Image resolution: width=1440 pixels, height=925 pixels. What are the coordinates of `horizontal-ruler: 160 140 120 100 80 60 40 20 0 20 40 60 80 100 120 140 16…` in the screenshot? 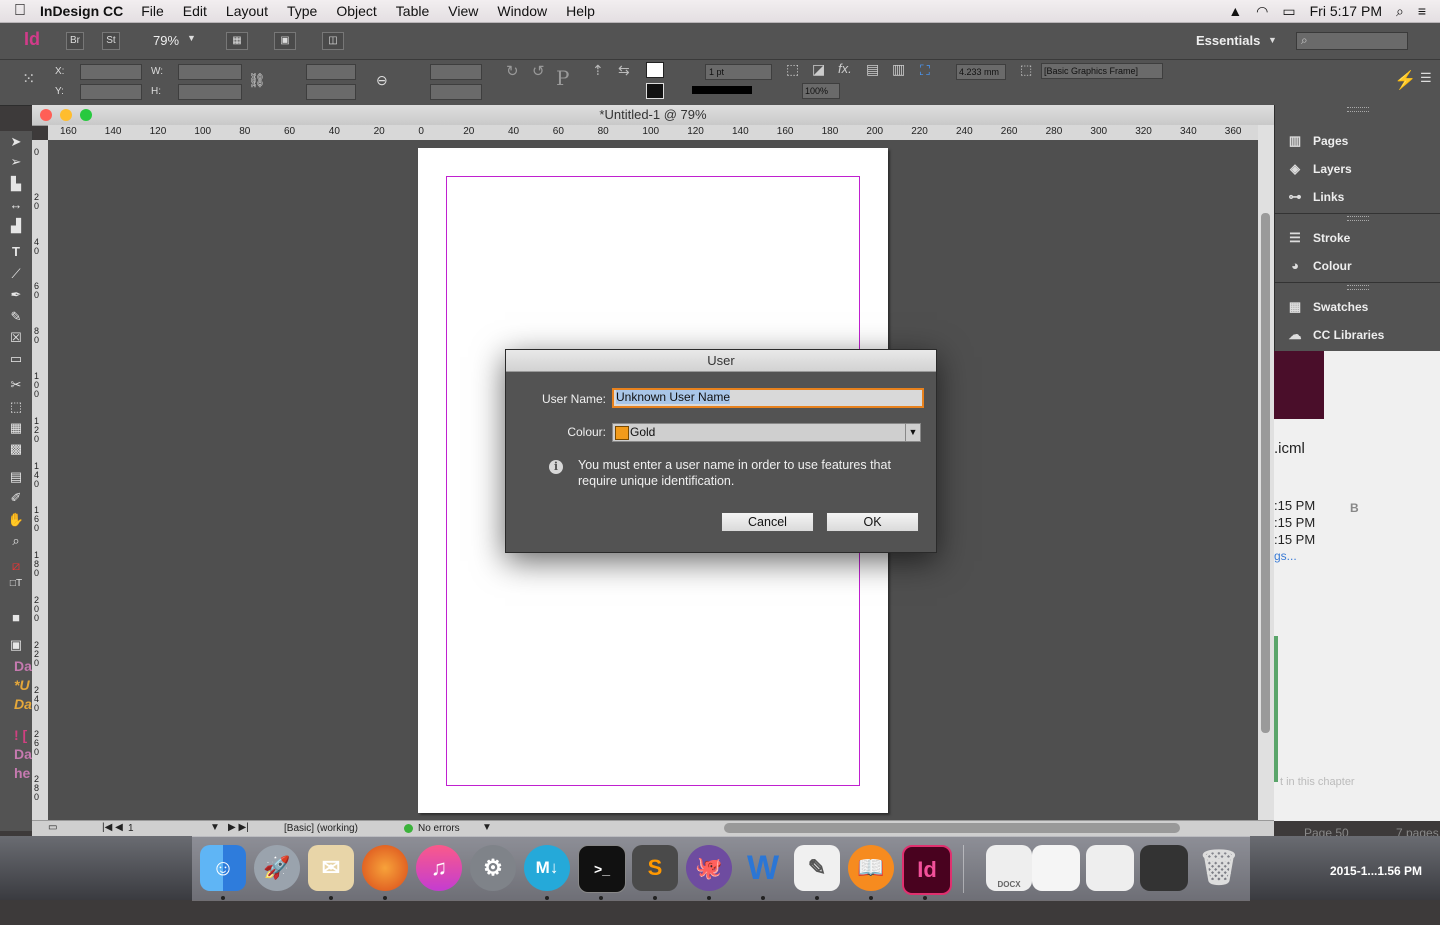 It's located at (653, 133).